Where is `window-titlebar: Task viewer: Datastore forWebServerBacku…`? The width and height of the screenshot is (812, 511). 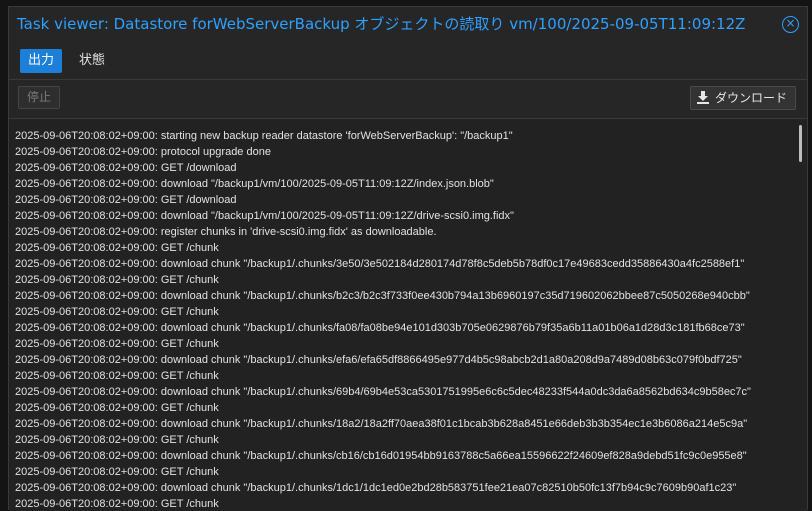
window-titlebar: Task viewer: Datastore forWebServerBacku… is located at coordinates (408, 24).